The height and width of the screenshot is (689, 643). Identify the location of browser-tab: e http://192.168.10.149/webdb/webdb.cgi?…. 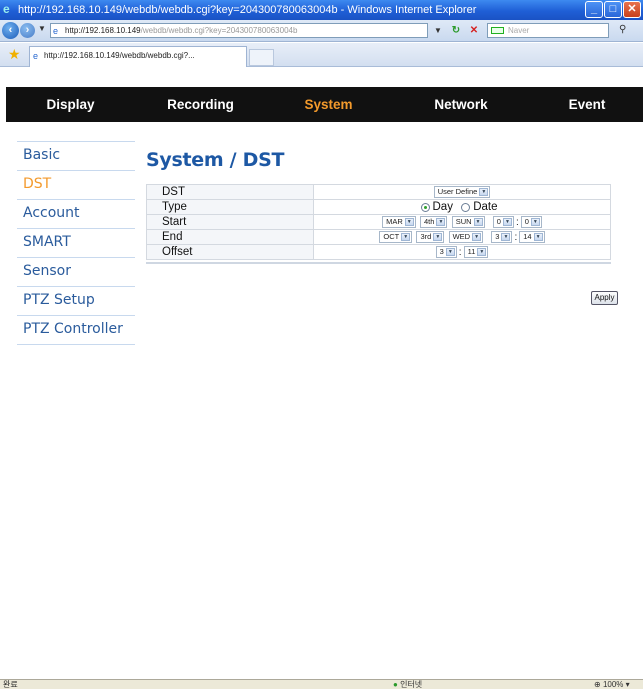
(138, 56).